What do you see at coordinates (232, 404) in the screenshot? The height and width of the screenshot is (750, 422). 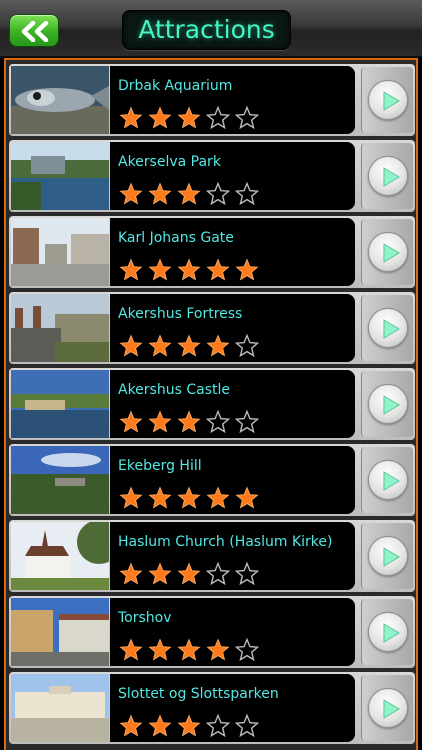 I see `attraction-info: Akershus Castle` at bounding box center [232, 404].